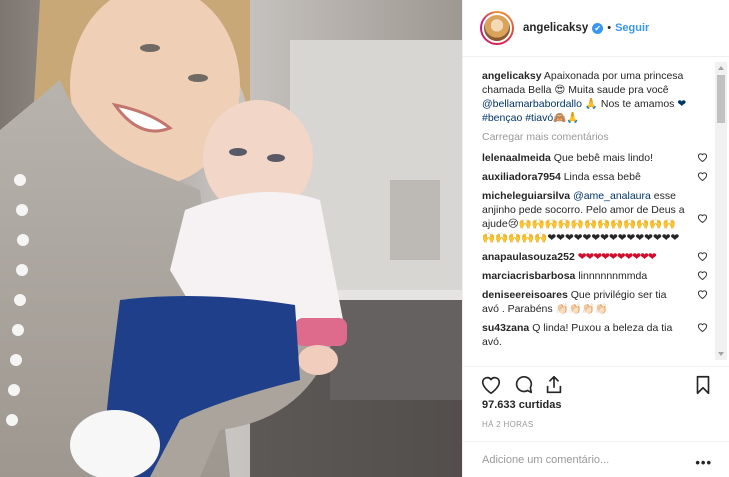  I want to click on comment-username: lelenaalmeida, so click(516, 158).